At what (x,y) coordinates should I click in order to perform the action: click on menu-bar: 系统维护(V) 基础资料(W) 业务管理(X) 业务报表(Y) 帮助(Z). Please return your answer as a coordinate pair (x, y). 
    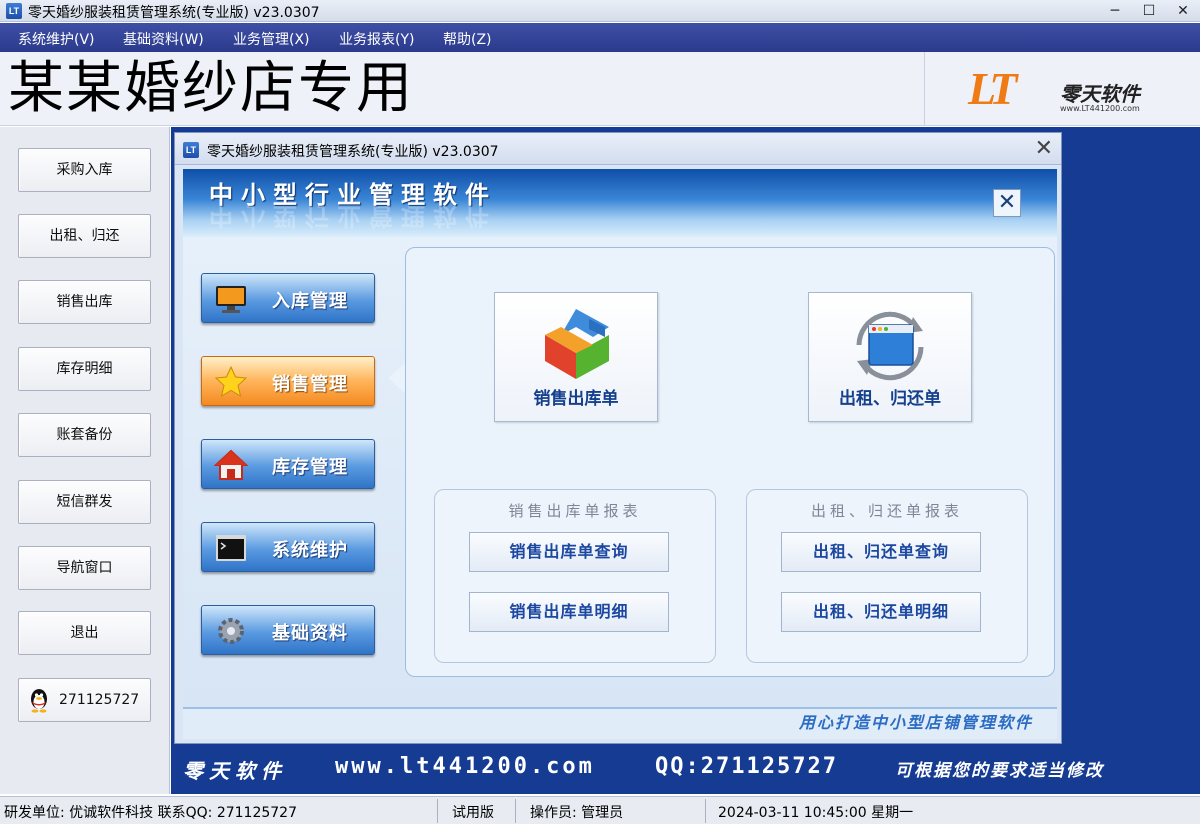
    Looking at the image, I should click on (600, 37).